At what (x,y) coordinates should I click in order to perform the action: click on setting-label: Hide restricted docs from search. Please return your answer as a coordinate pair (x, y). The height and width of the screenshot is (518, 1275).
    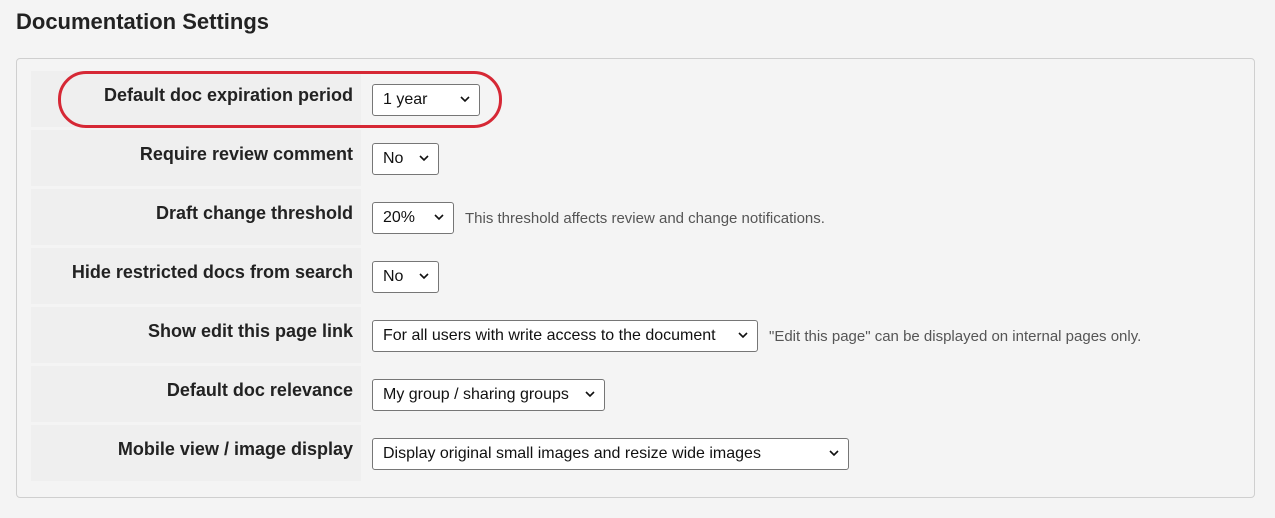
    Looking at the image, I should click on (196, 276).